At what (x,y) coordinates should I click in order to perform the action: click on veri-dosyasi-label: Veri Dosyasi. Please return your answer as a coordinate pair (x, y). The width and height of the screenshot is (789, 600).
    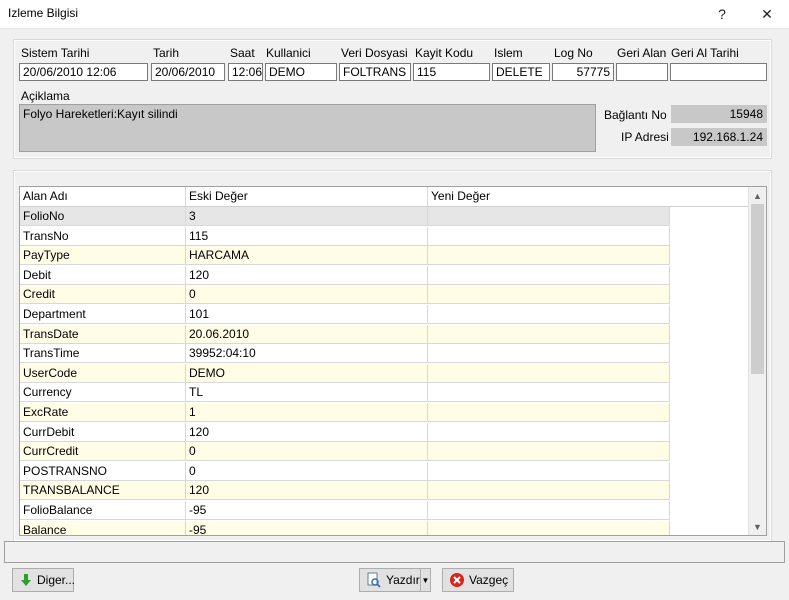
    Looking at the image, I should click on (374, 53).